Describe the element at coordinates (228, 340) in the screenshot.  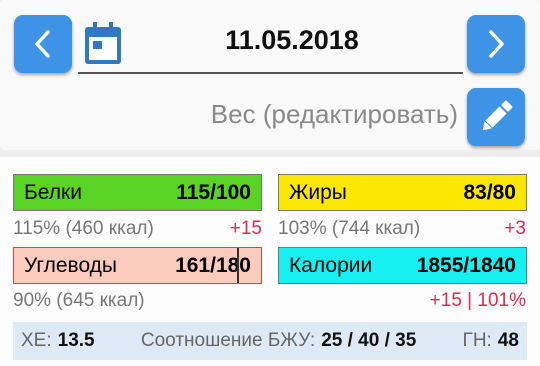
I see `ratio-label: Соотношение БЖУ:` at that location.